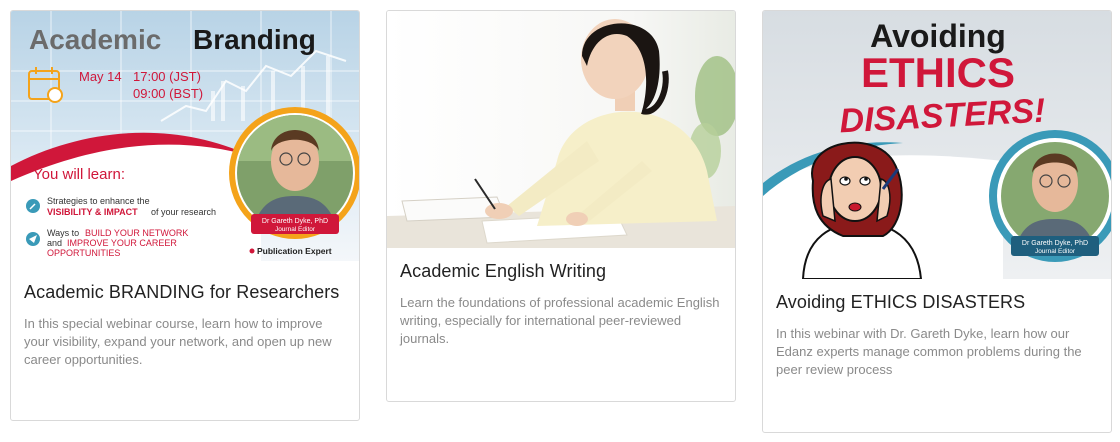  I want to click on point-2-line-2: and, so click(54, 243).